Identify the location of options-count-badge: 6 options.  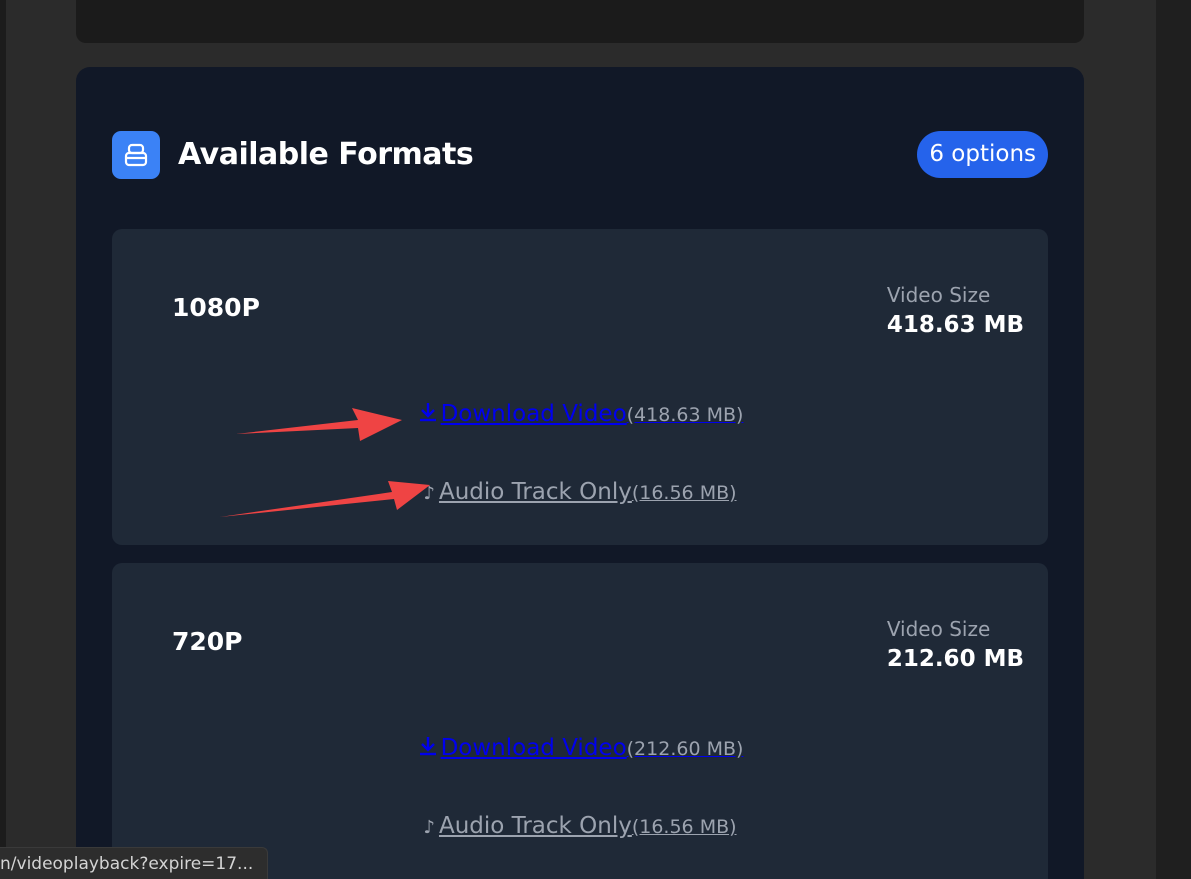
(982, 154).